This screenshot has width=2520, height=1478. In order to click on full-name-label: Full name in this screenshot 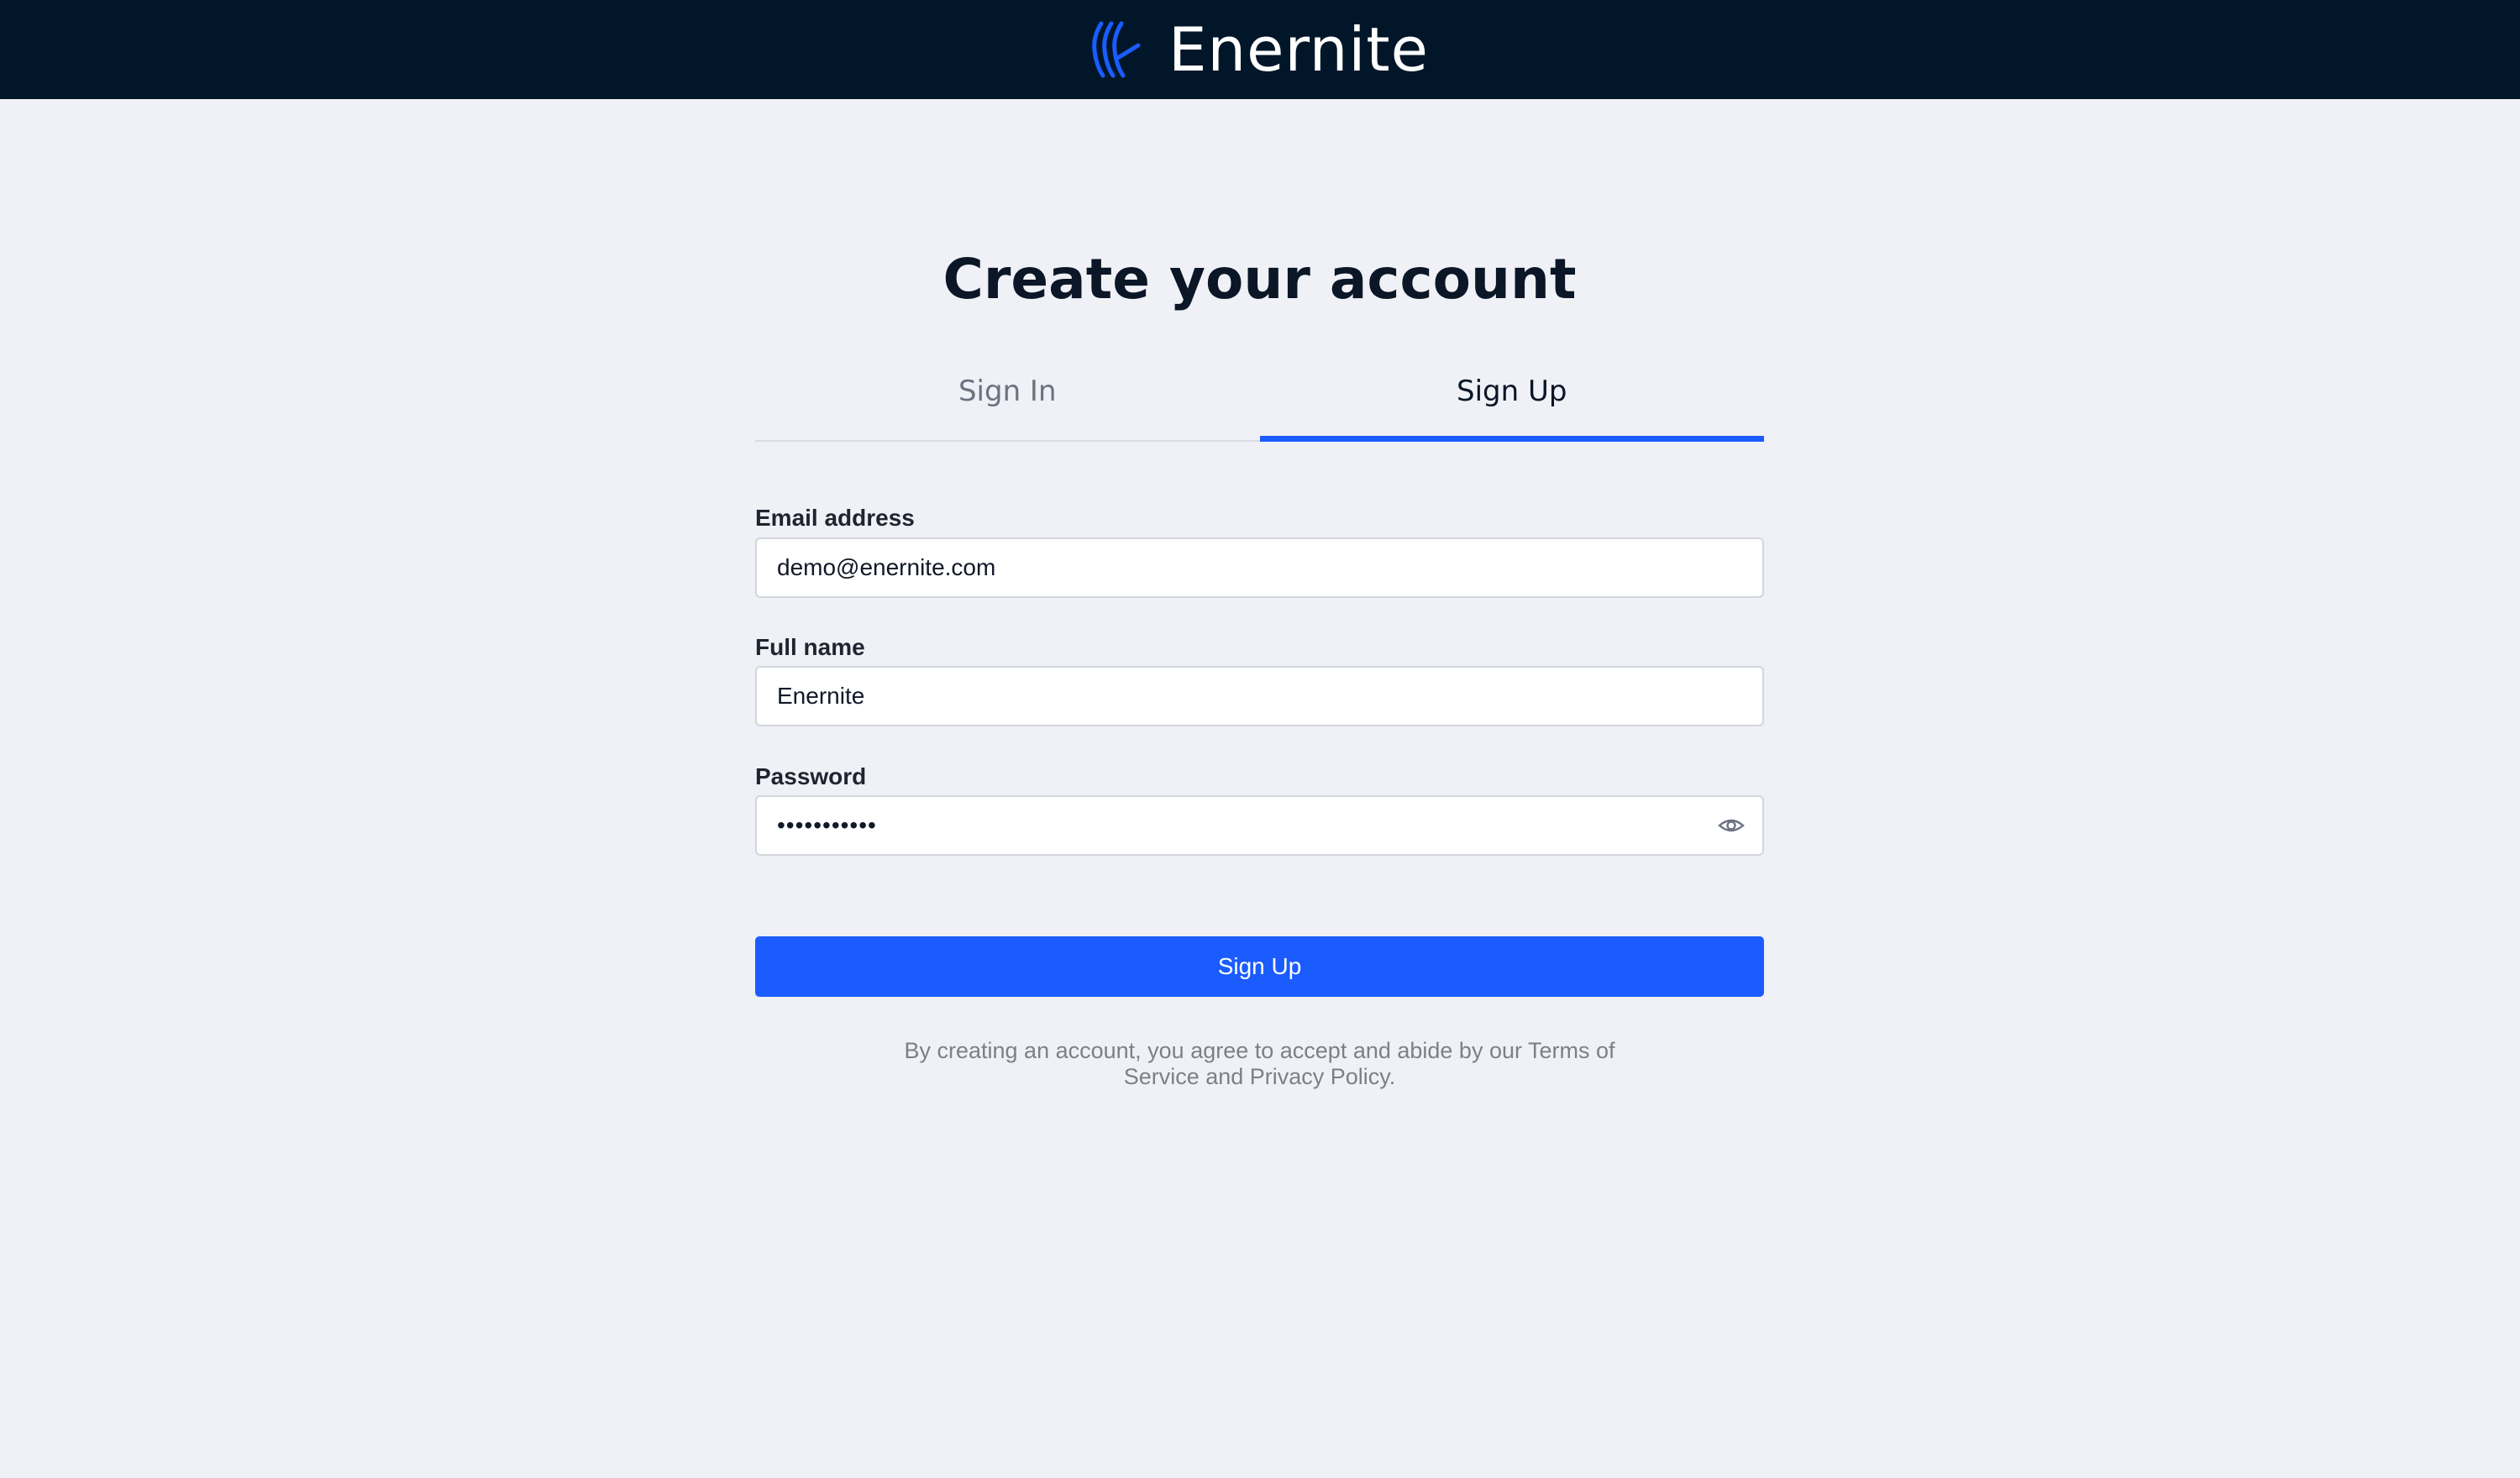, I will do `click(810, 647)`.